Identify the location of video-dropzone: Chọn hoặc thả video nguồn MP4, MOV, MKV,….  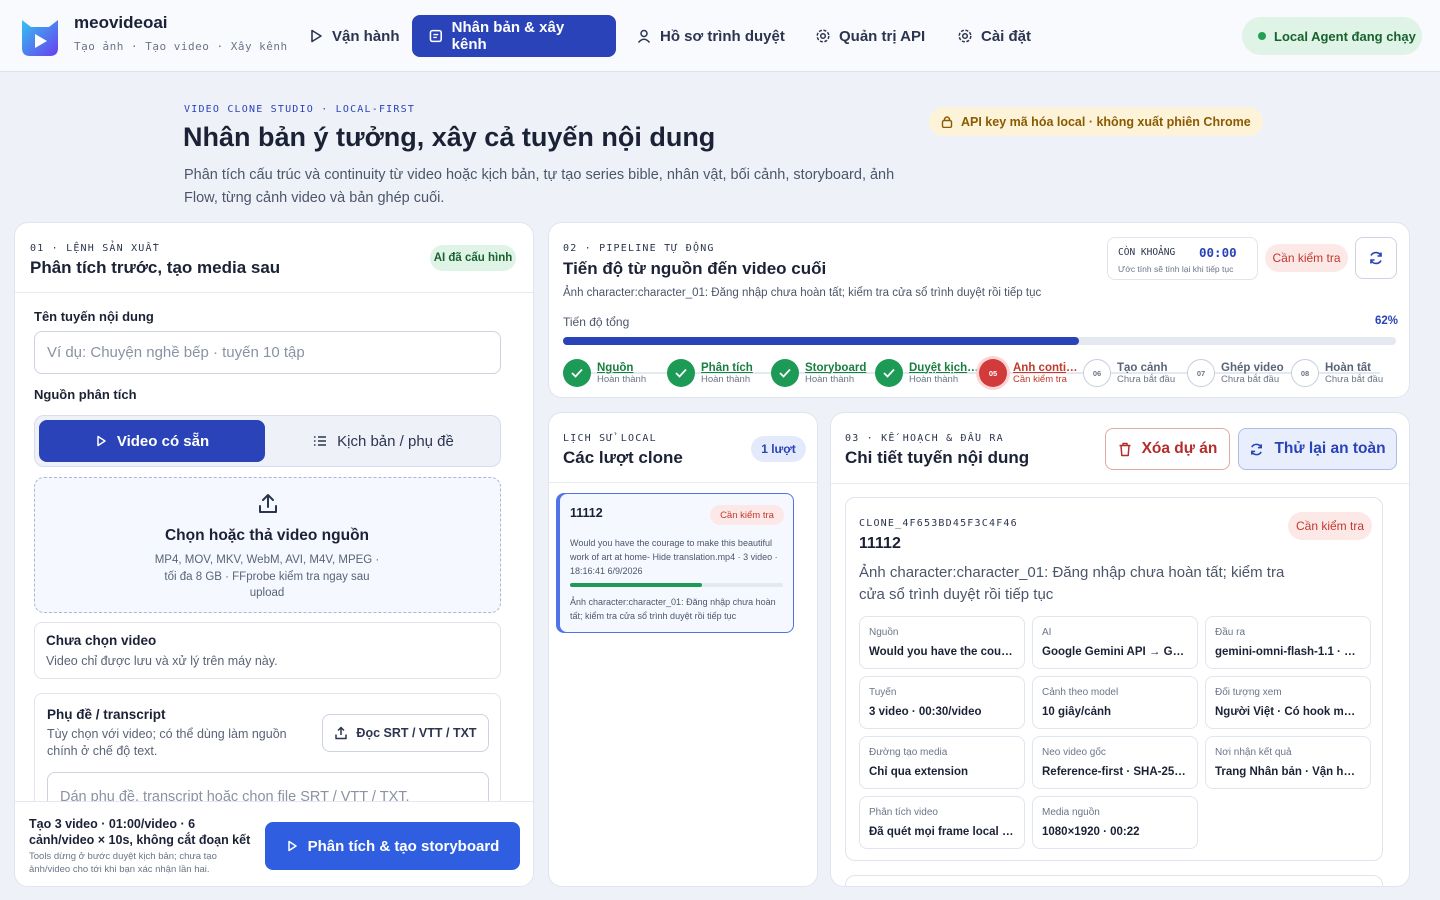
(267, 545).